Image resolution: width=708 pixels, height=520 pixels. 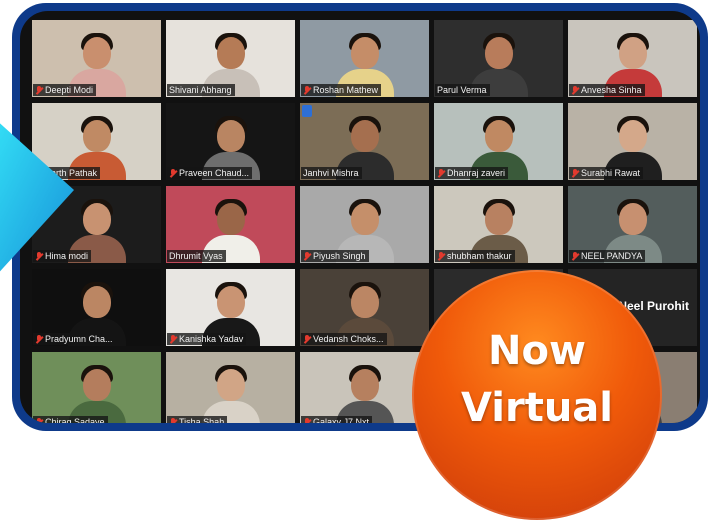 I want to click on participant-tile: Anvesha Sinha, so click(x=632, y=58).